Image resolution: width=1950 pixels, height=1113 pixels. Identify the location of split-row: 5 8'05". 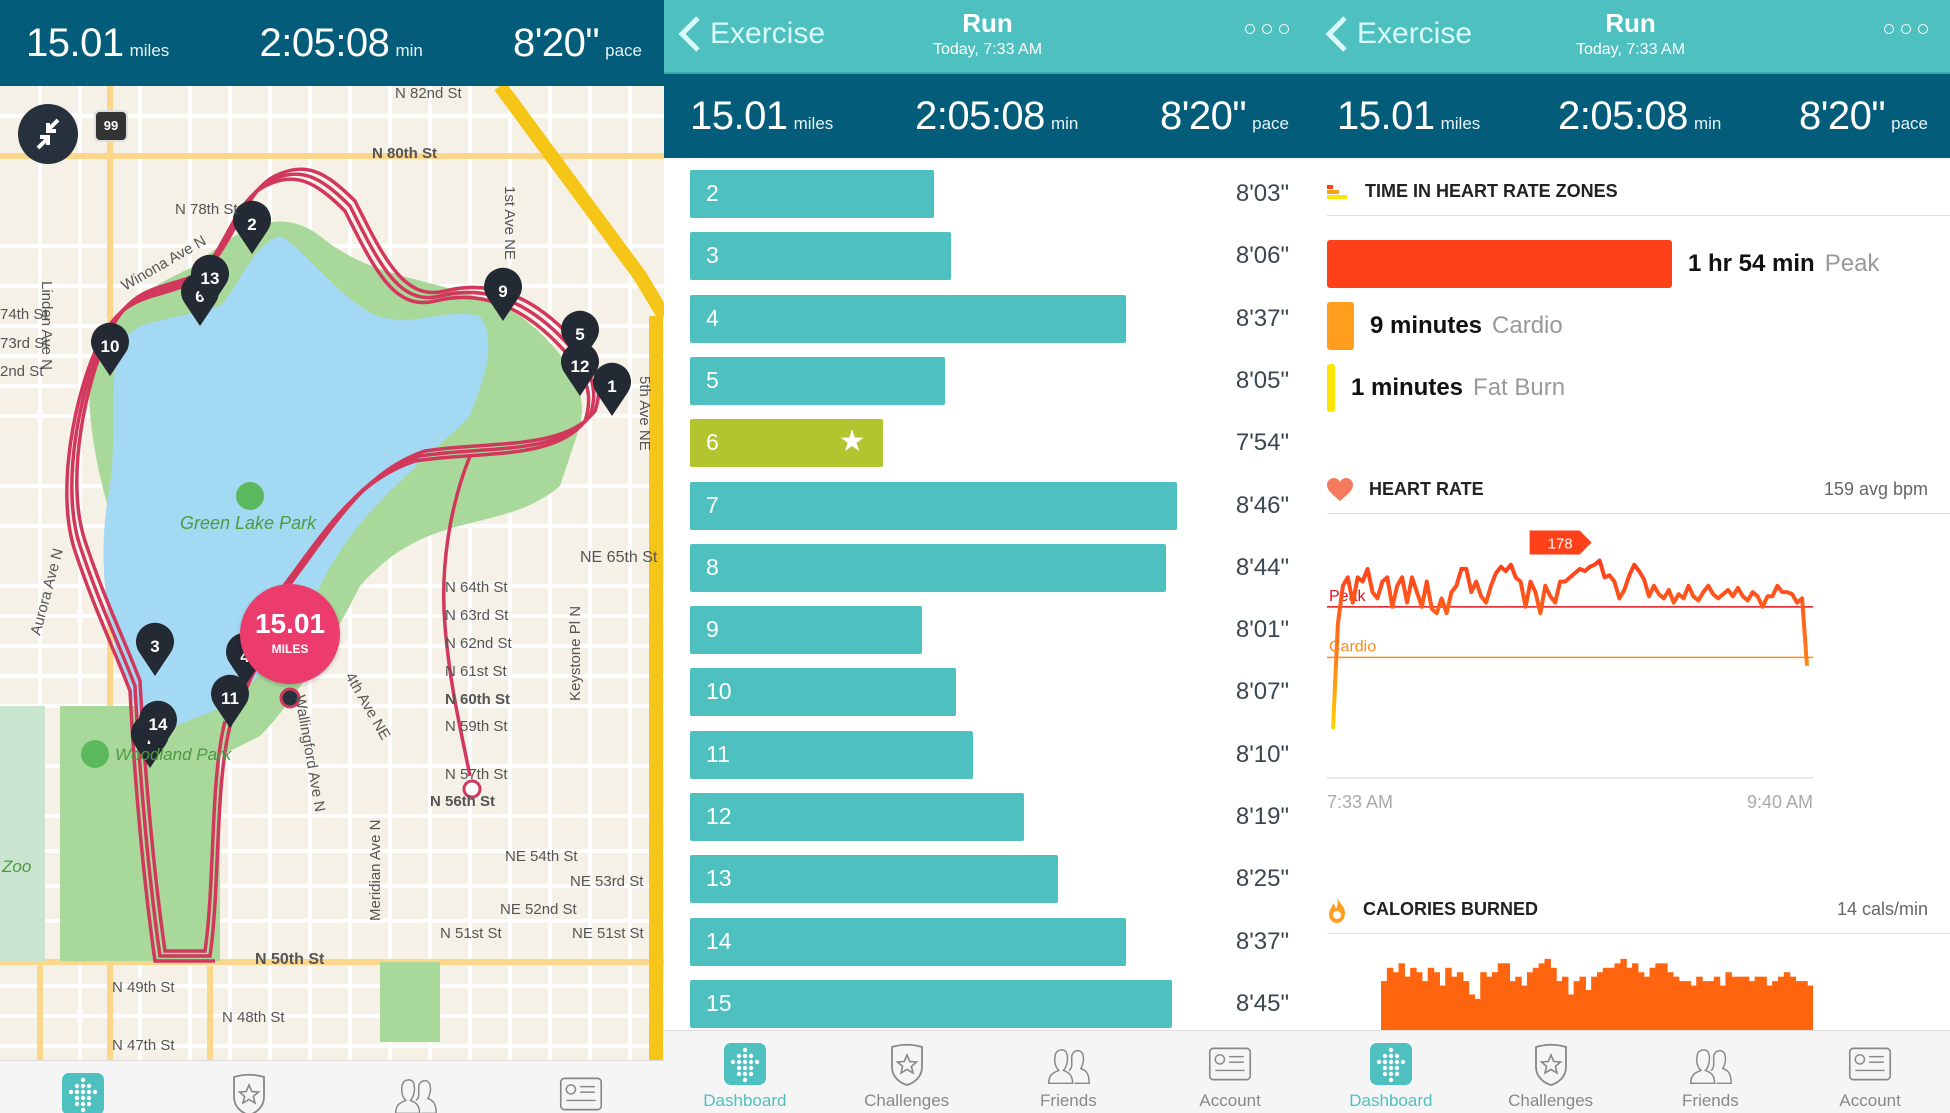
(989, 380).